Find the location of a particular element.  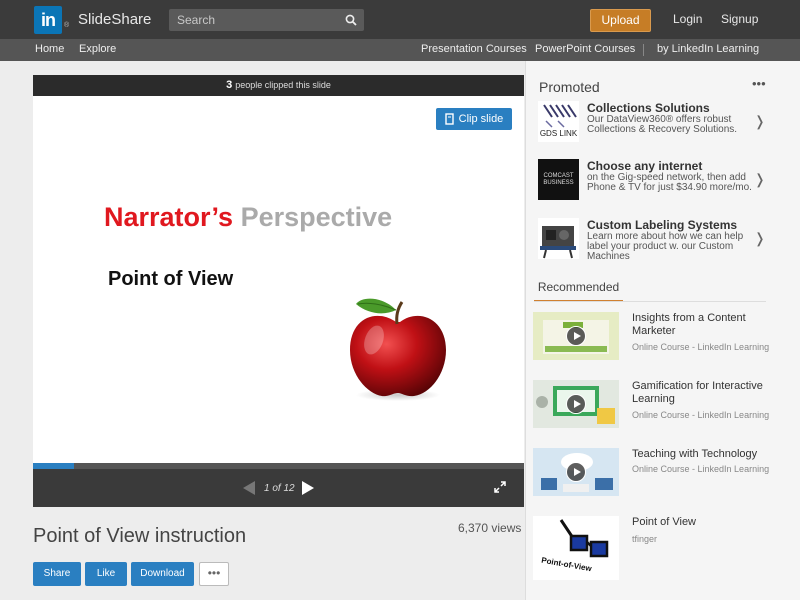

comcast-text: COMCAST BUSINESS is located at coordinates (558, 179).